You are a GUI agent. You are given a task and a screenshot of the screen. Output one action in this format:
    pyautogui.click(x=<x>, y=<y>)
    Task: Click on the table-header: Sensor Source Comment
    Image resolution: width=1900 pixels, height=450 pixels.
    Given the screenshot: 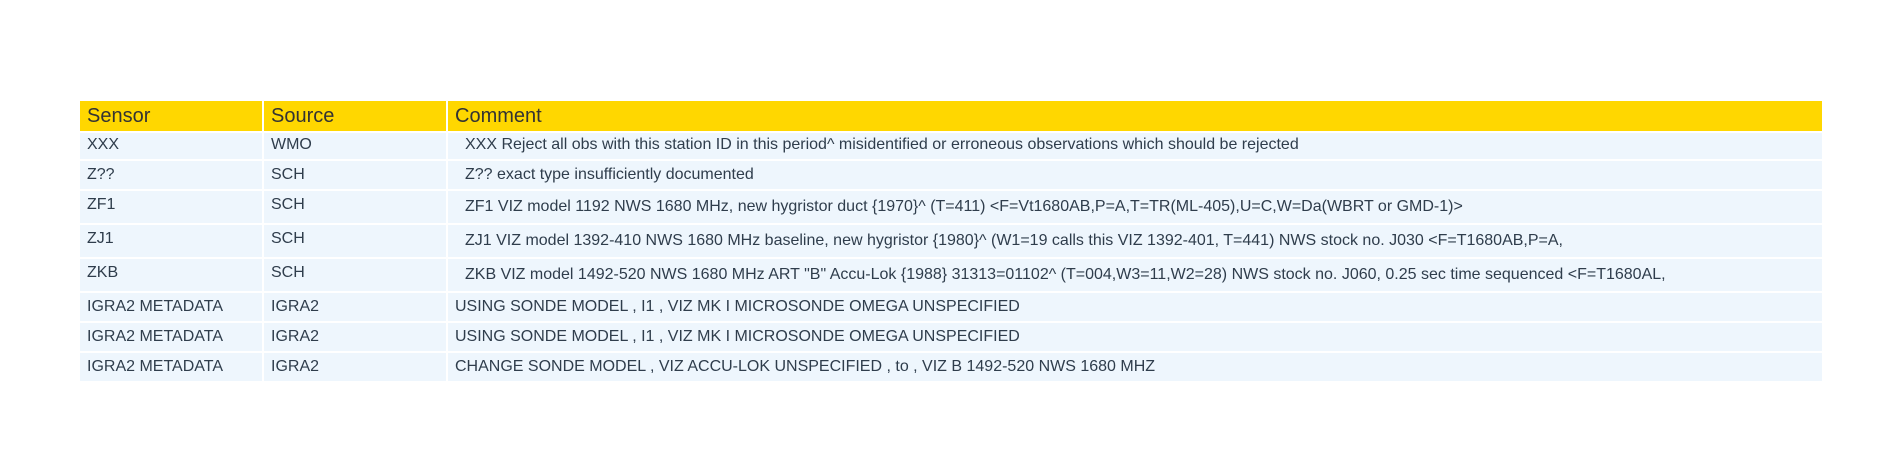 What is the action you would take?
    pyautogui.click(x=951, y=116)
    